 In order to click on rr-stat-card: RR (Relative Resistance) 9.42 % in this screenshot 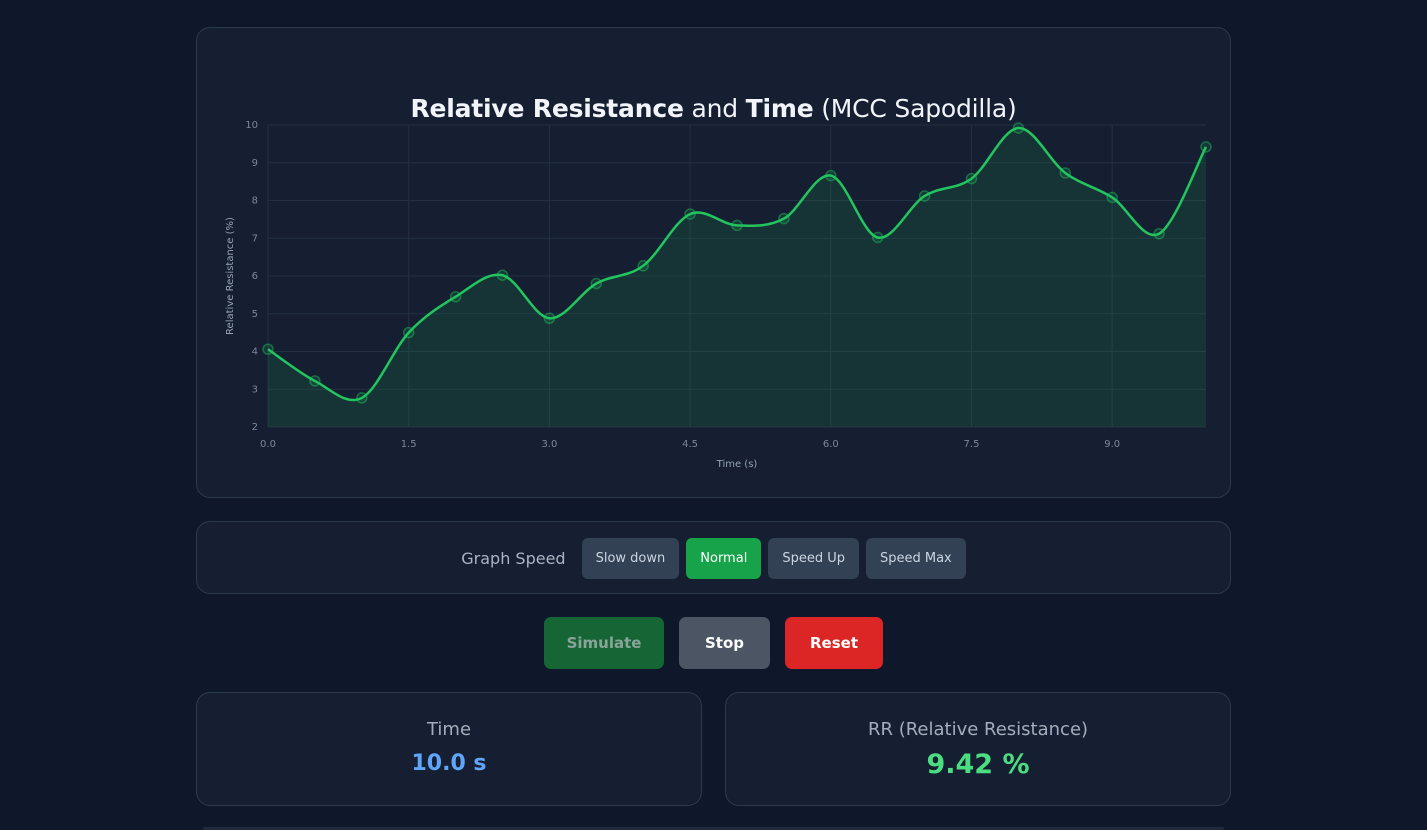, I will do `click(978, 749)`.